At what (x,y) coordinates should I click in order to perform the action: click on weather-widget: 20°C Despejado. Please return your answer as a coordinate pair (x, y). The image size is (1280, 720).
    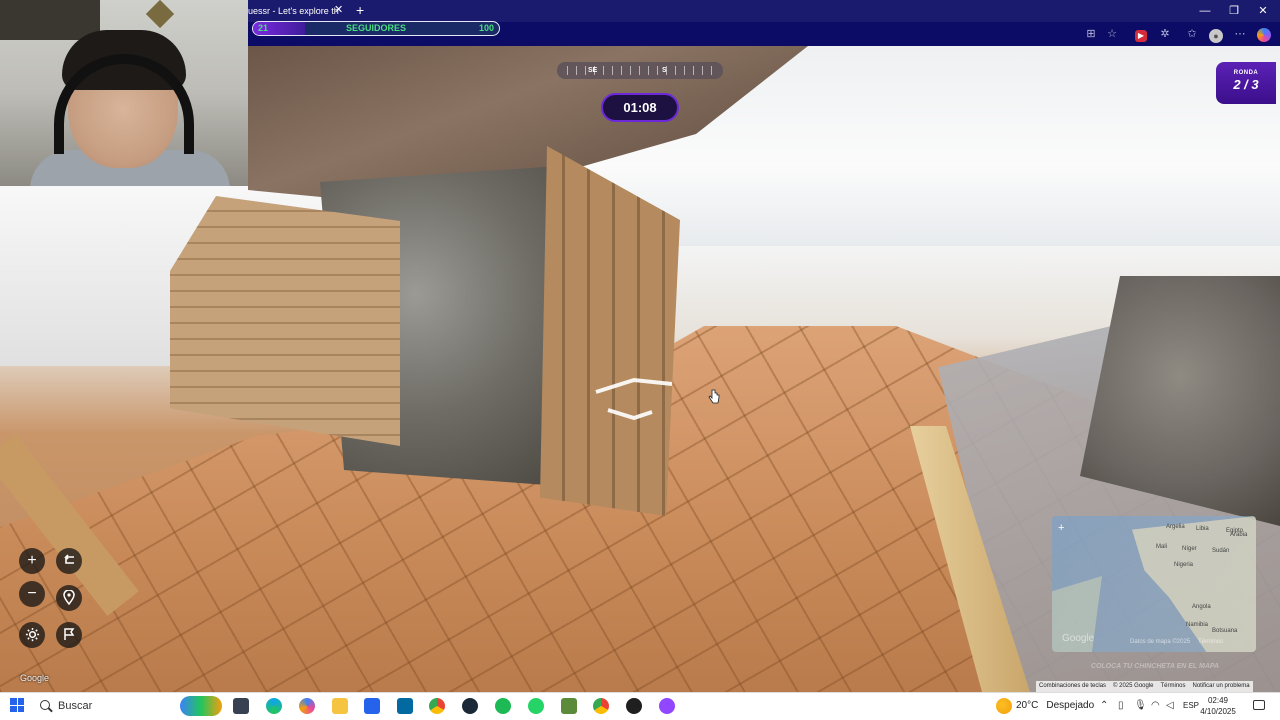
    Looking at the image, I should click on (1055, 706).